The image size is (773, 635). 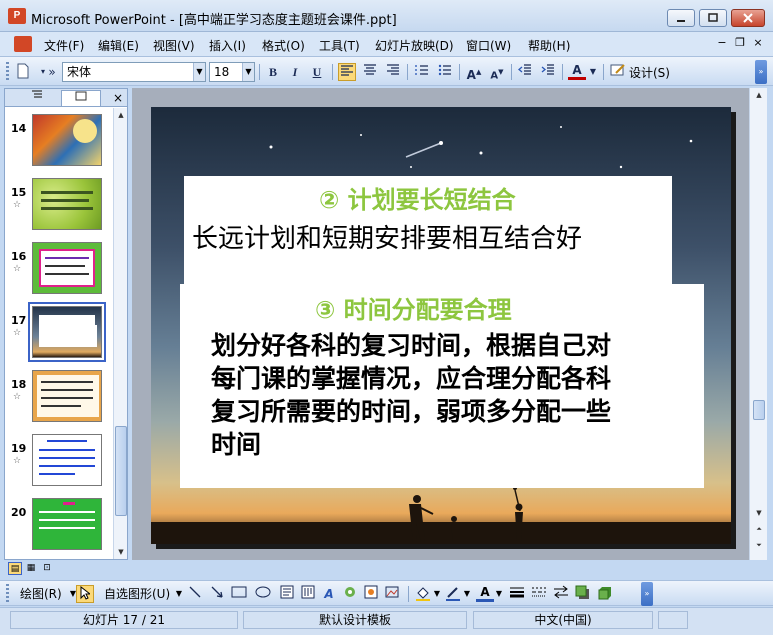 I want to click on decrease-indent-icon, so click(x=525, y=72).